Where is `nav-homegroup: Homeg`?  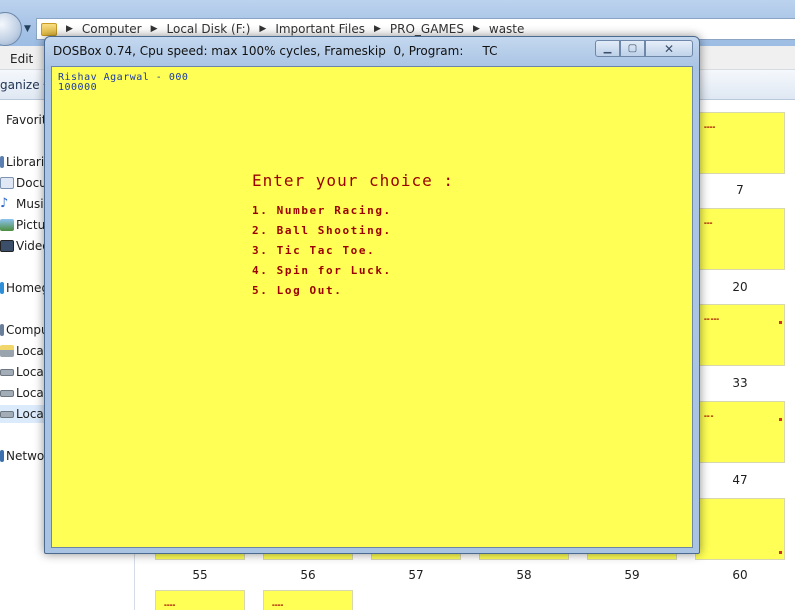
nav-homegroup: Homeg is located at coordinates (24, 288).